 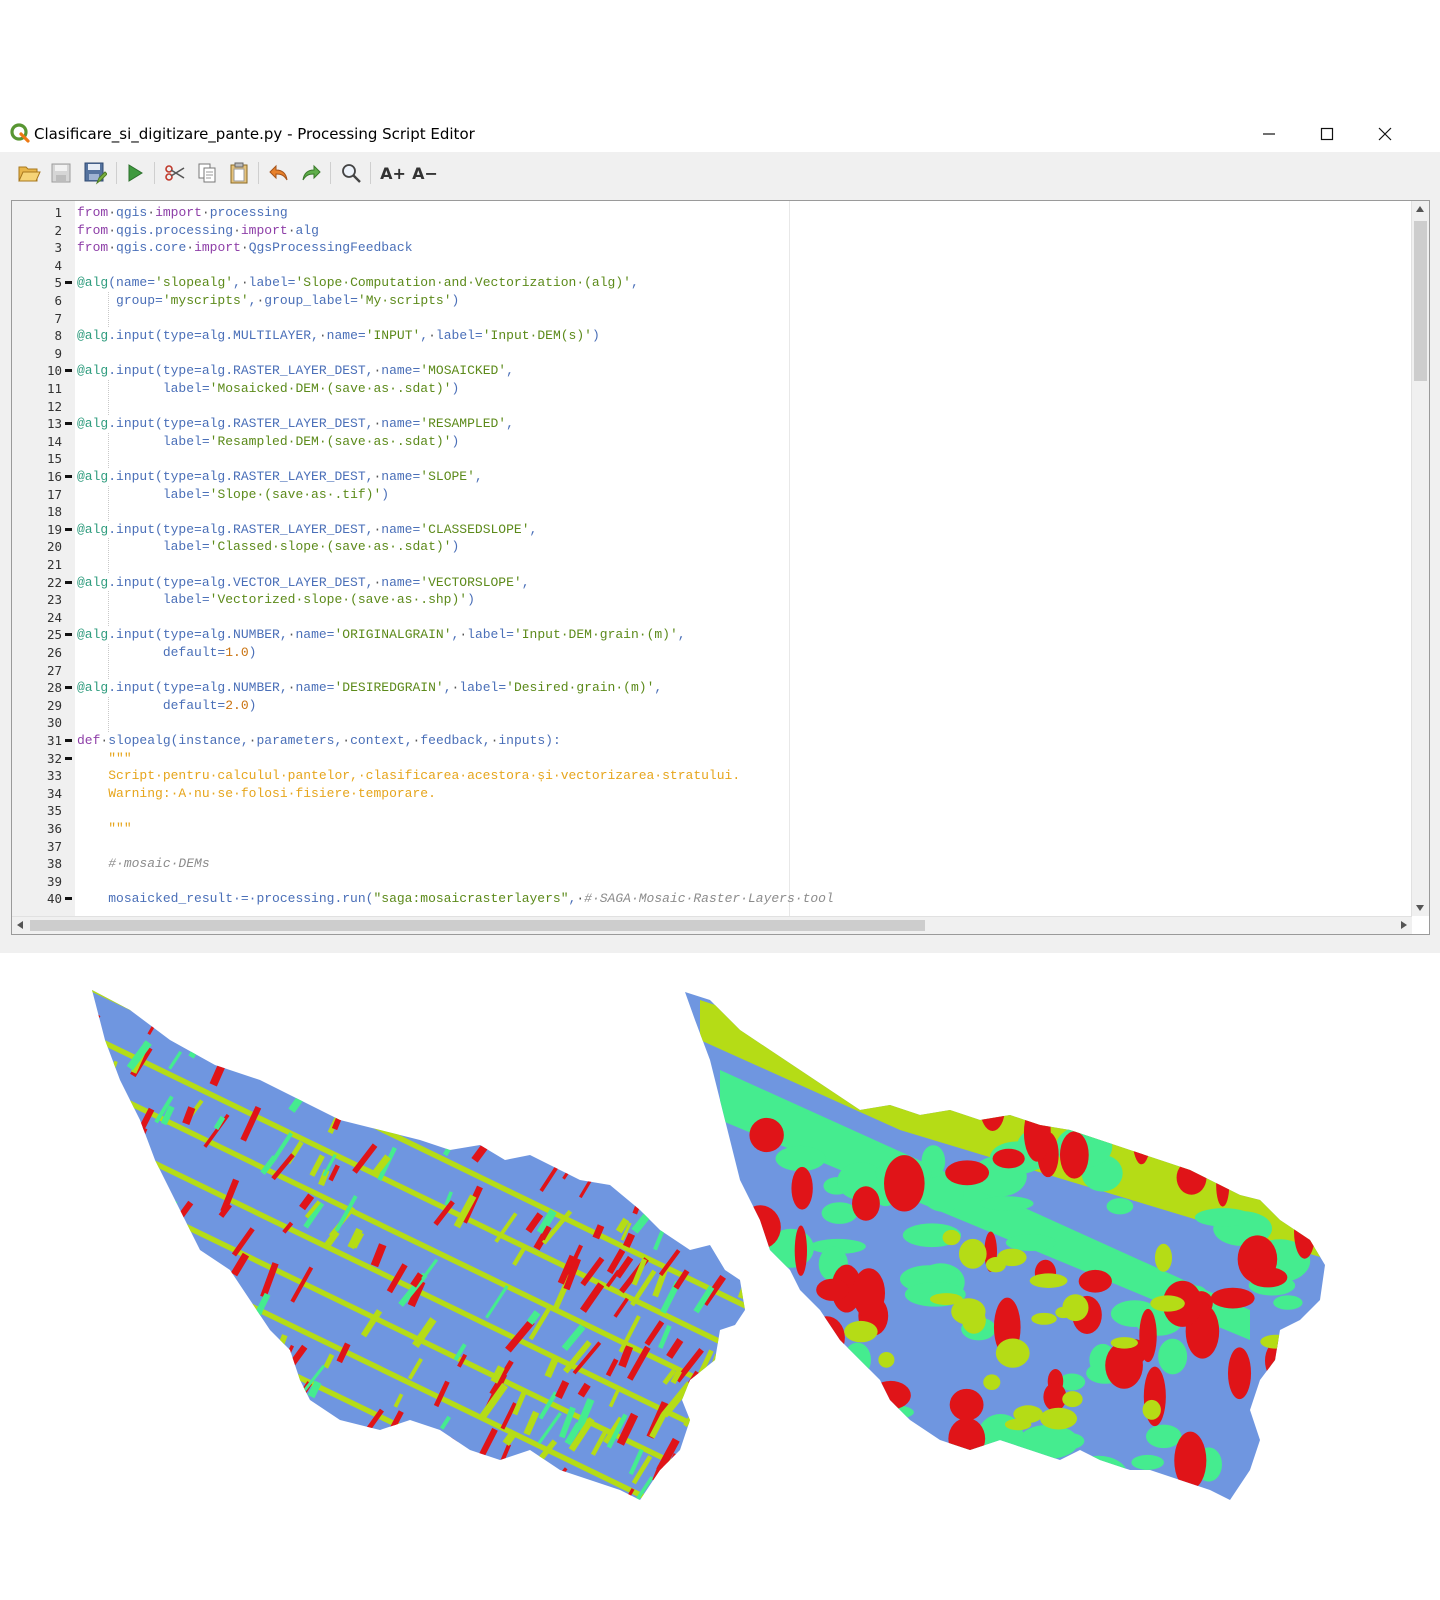 I want to click on line-number: 30, so click(x=54, y=723).